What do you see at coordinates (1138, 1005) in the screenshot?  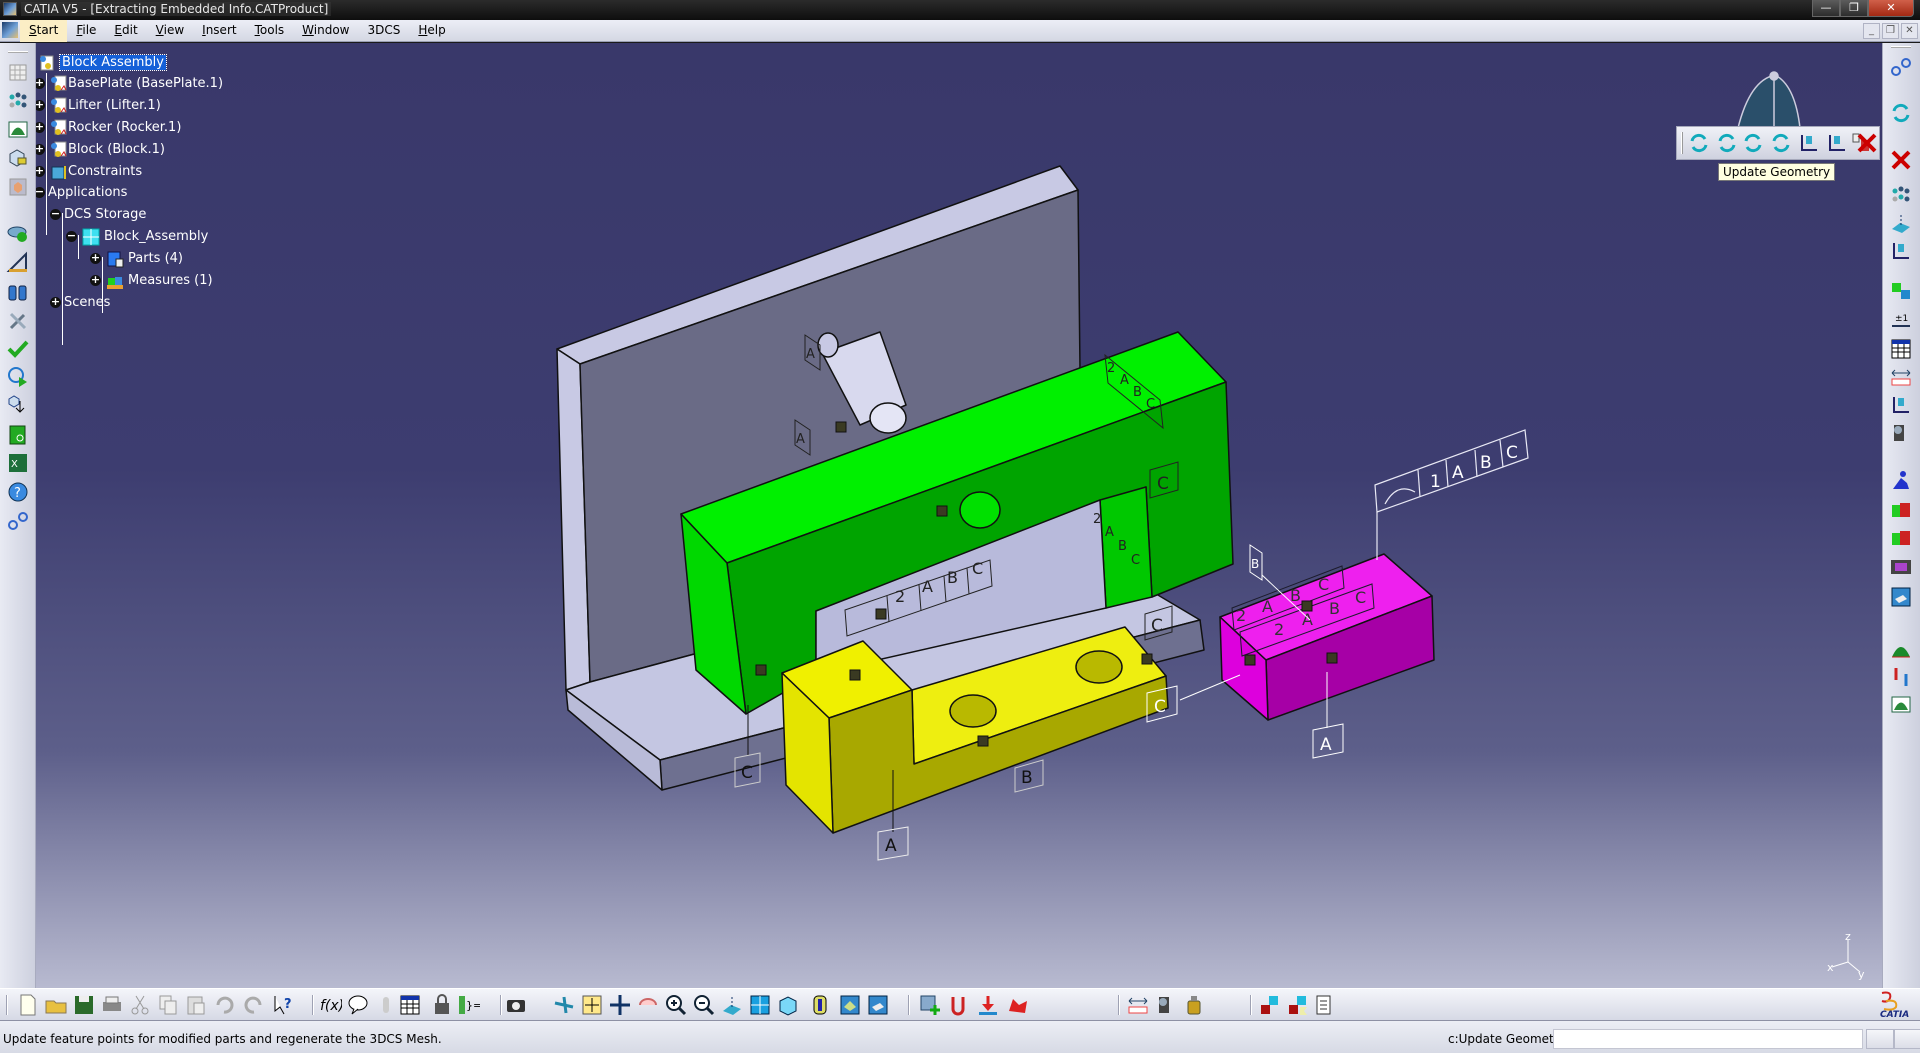 I see `measure-between-icon` at bounding box center [1138, 1005].